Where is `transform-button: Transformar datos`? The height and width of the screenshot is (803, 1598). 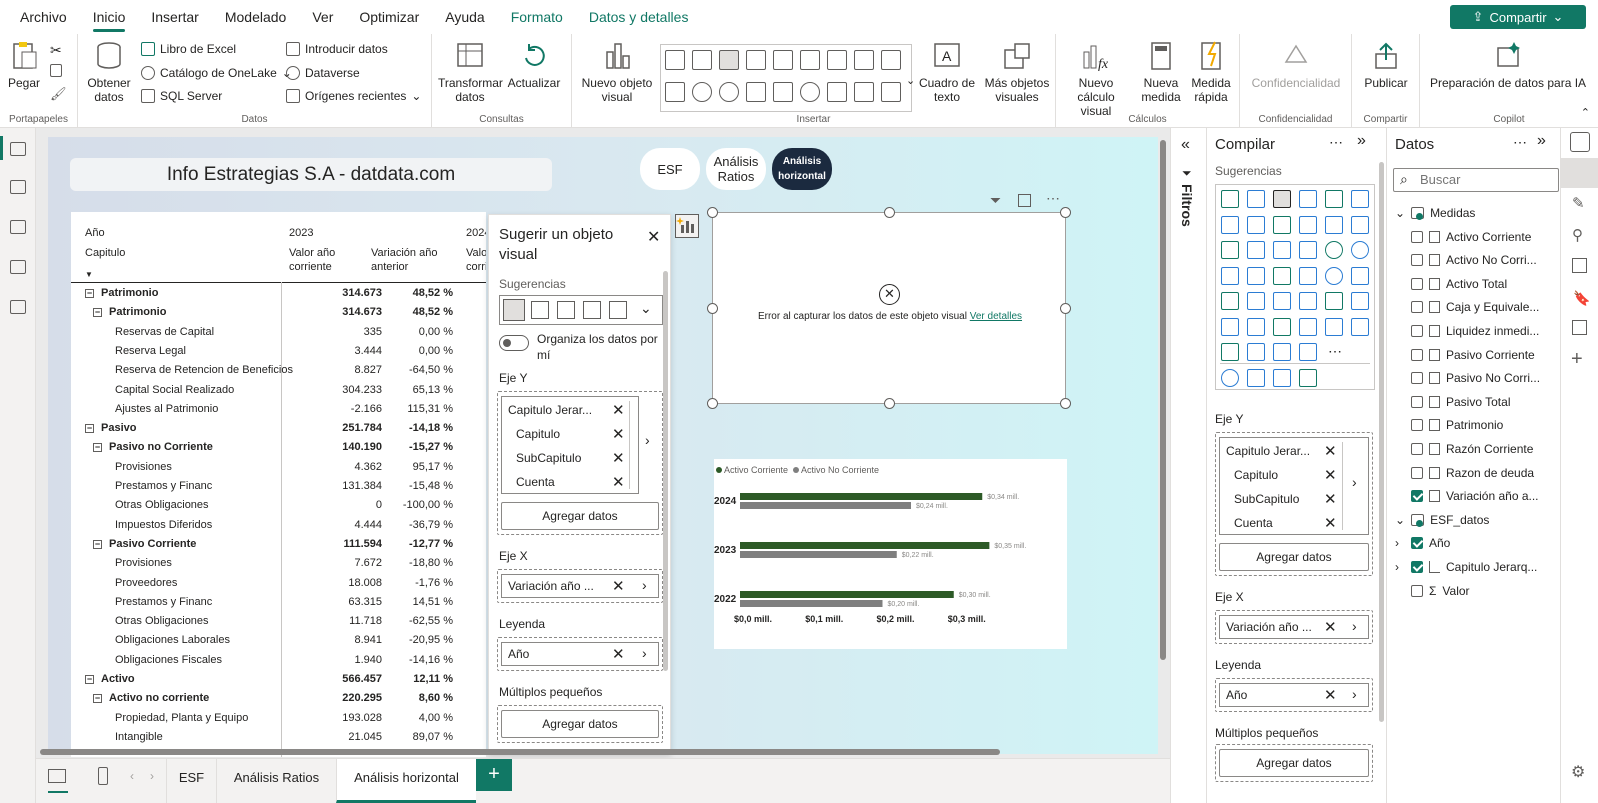
transform-button: Transformar datos is located at coordinates (470, 72).